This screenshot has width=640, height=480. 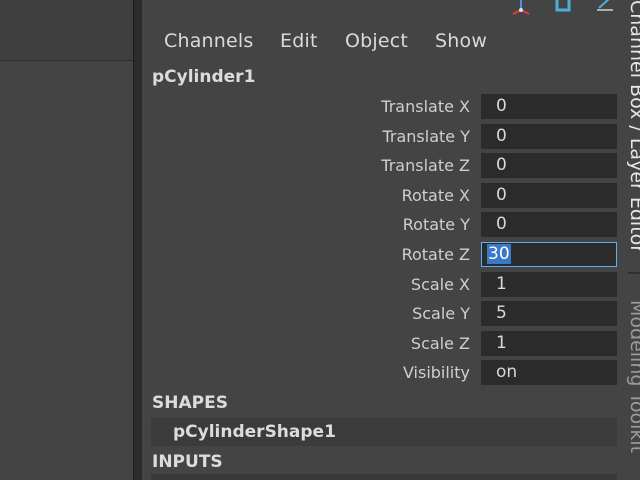 I want to click on attr-label: Scale Z, so click(x=440, y=343).